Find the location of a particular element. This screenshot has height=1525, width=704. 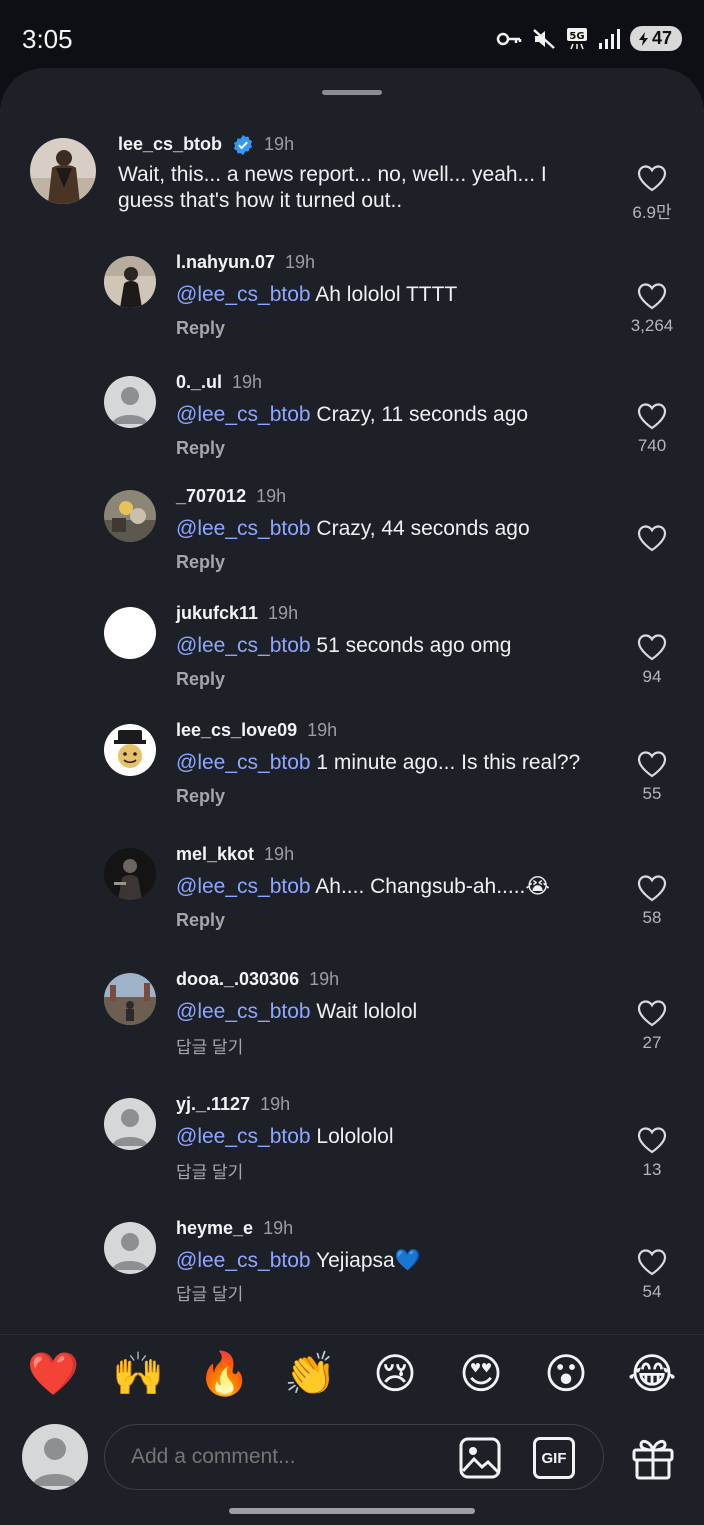

key-icon is located at coordinates (509, 38).